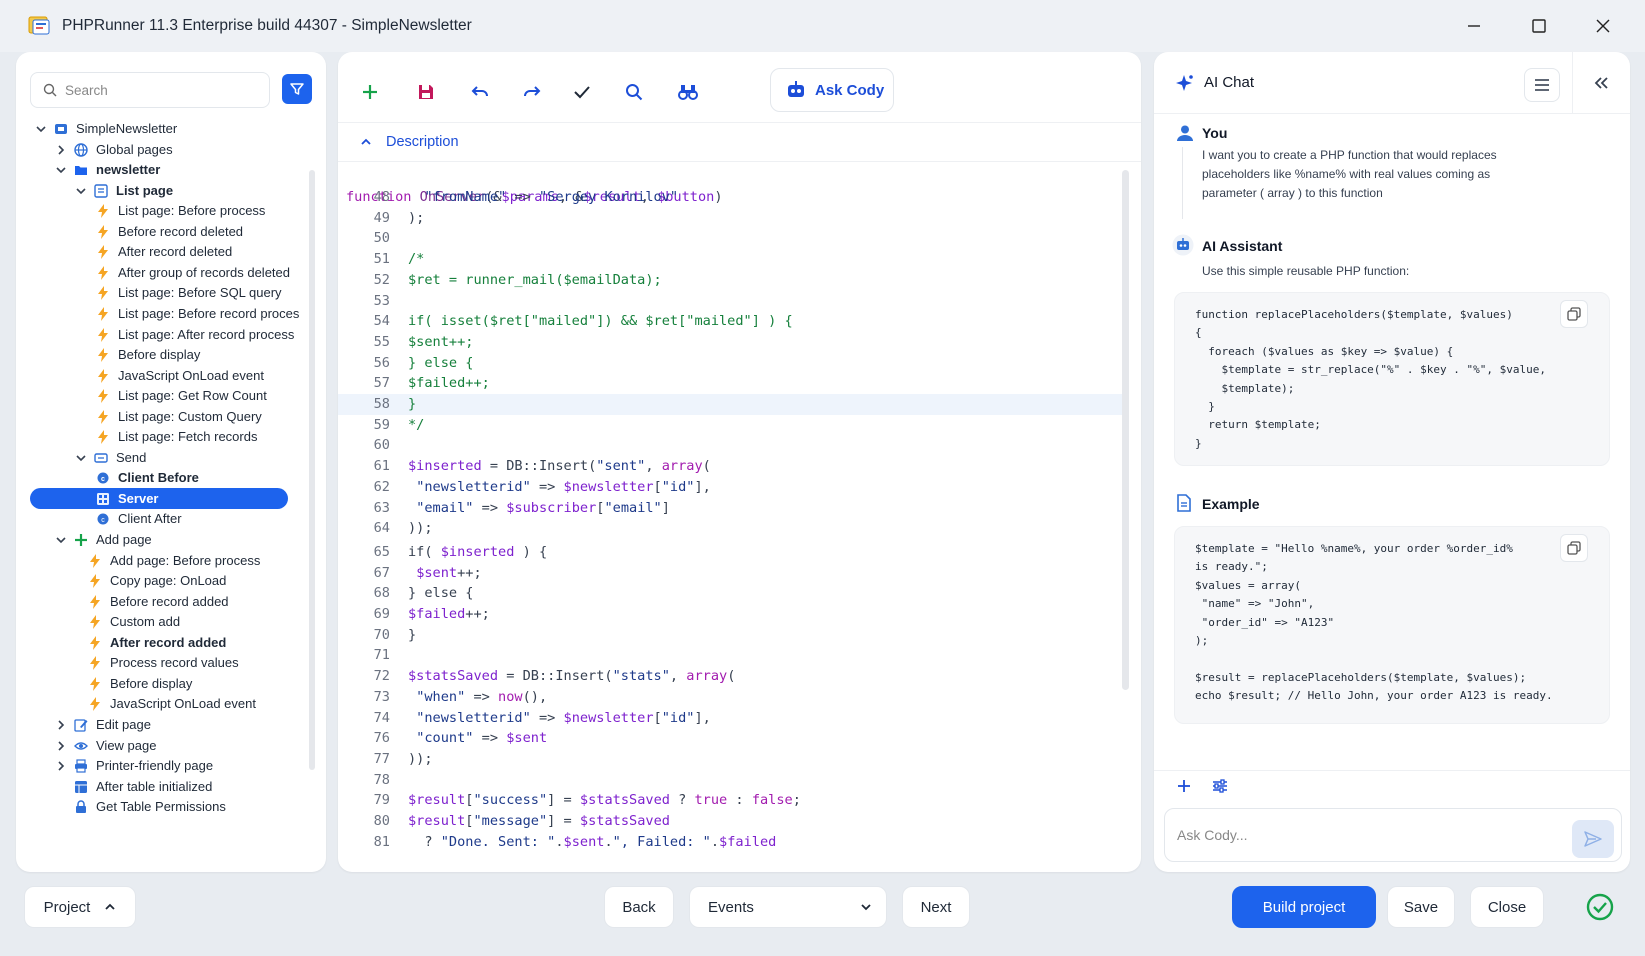  I want to click on find-button, so click(688, 92).